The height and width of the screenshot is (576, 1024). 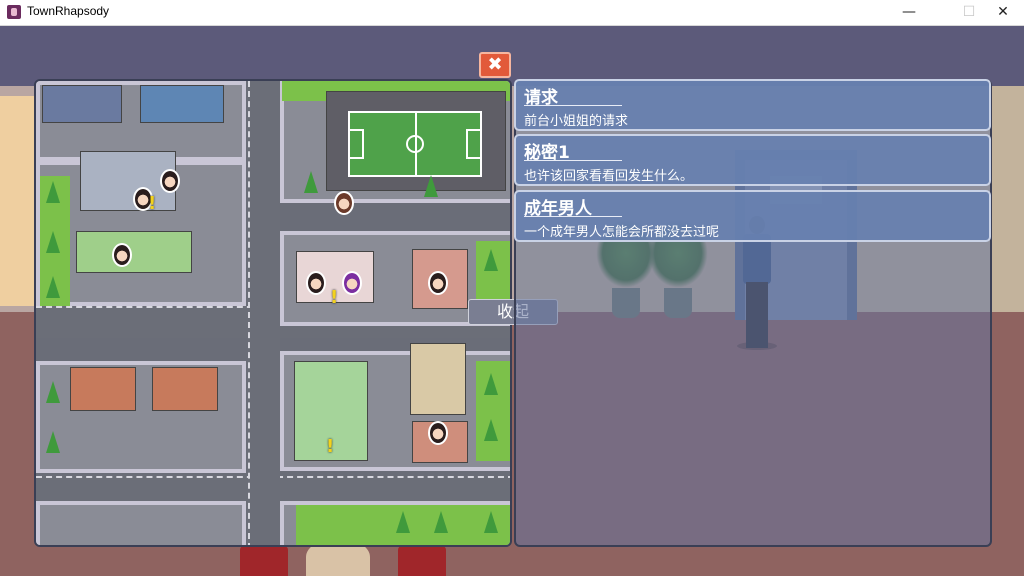 I want to click on quest-description: 前台小姐姐的请求, so click(x=576, y=121).